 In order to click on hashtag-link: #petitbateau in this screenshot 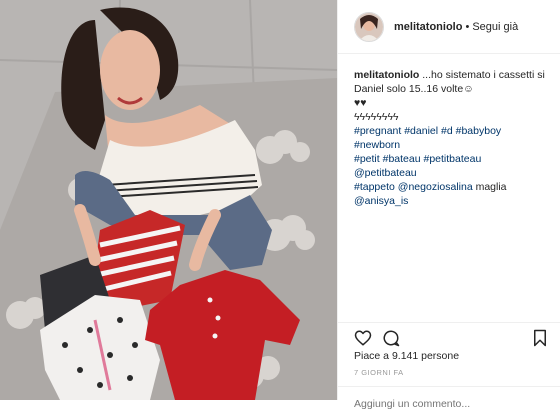, I will do `click(453, 159)`.